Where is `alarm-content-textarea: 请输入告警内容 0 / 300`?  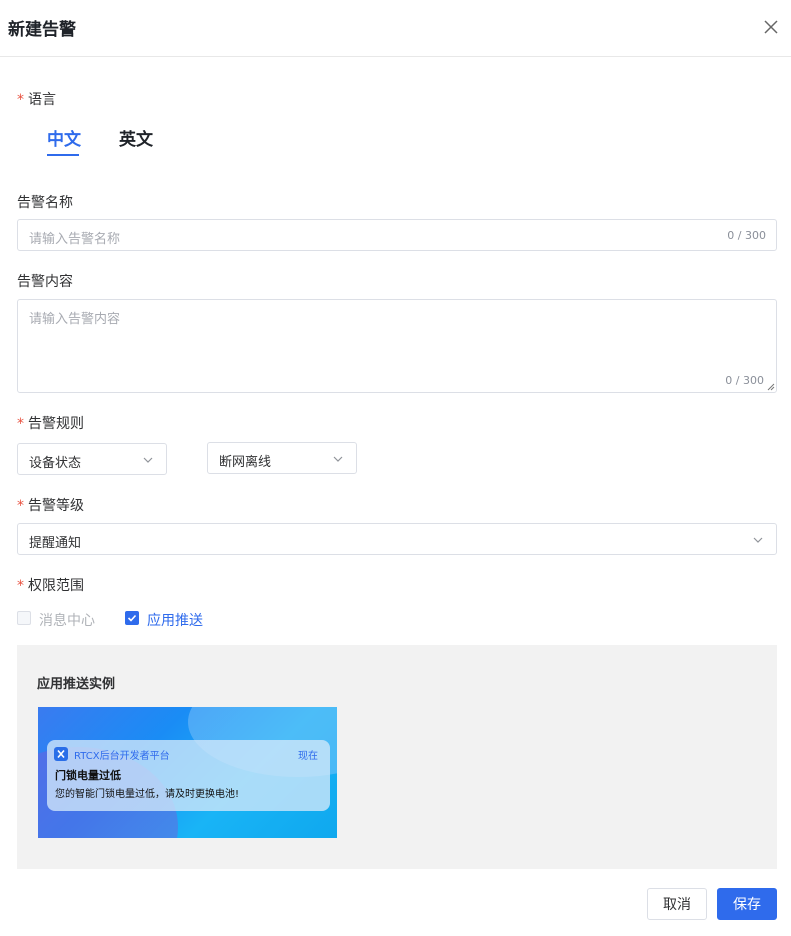 alarm-content-textarea: 请输入告警内容 0 / 300 is located at coordinates (397, 346).